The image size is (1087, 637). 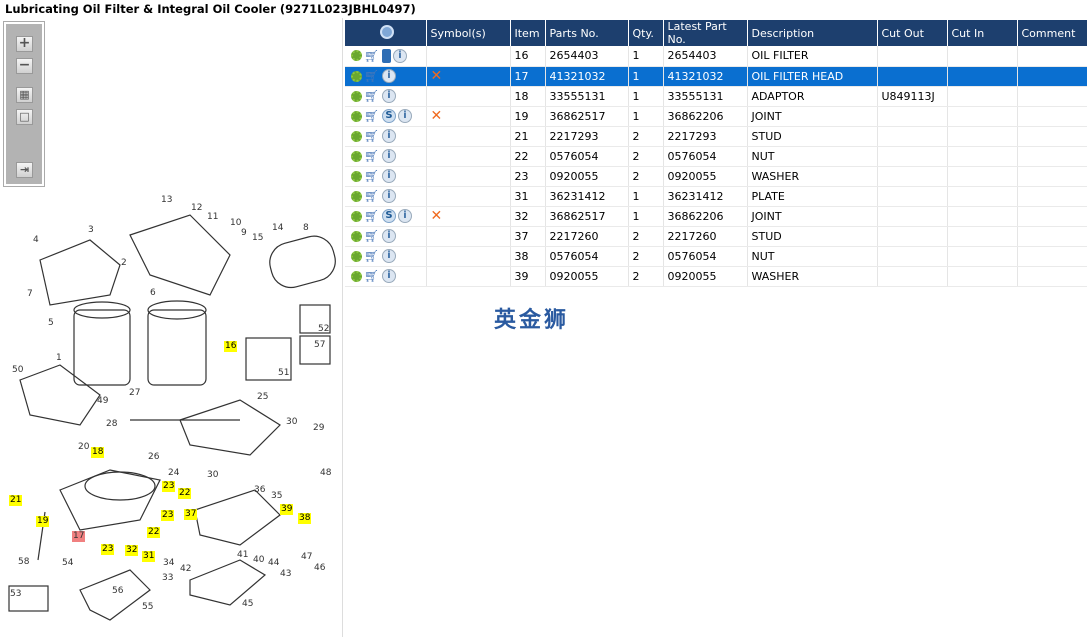 What do you see at coordinates (124, 263) in the screenshot?
I see `callout: 2` at bounding box center [124, 263].